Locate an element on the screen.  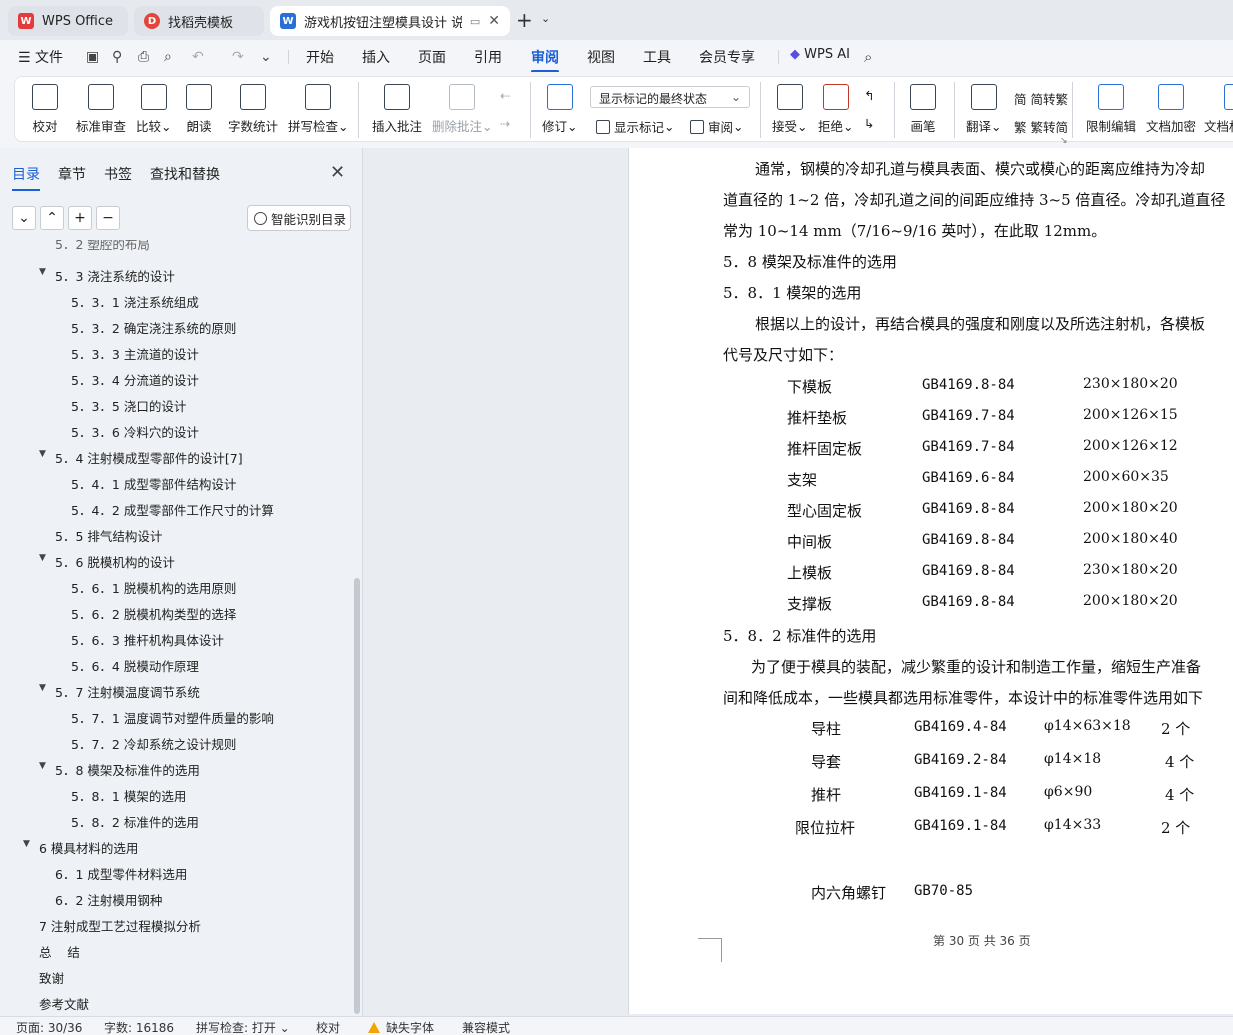
toc-item: 5．4．1 成型零部件结构设计 is located at coordinates (153, 483).